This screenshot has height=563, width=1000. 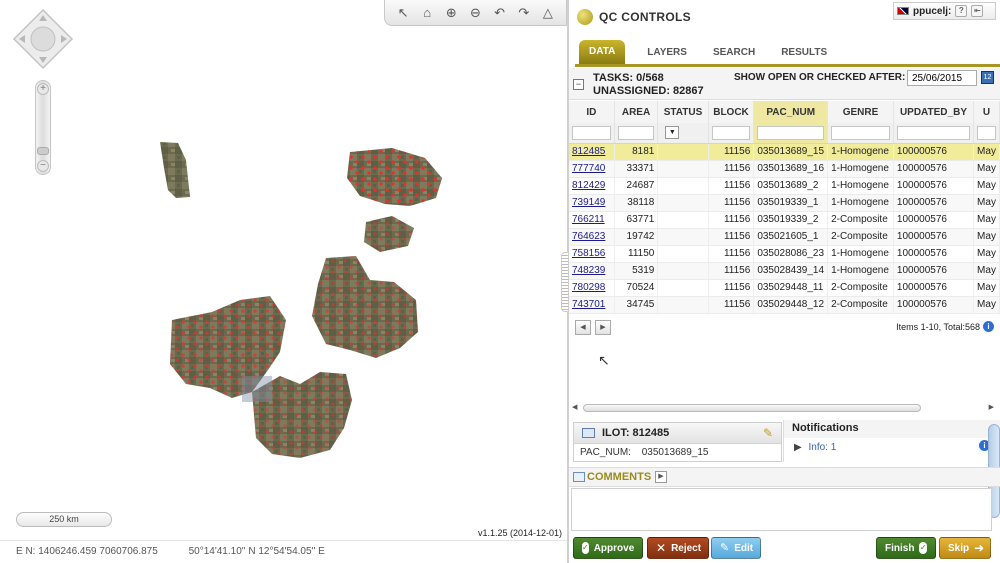 I want to click on reject-button: ✕ Reject, so click(x=678, y=548).